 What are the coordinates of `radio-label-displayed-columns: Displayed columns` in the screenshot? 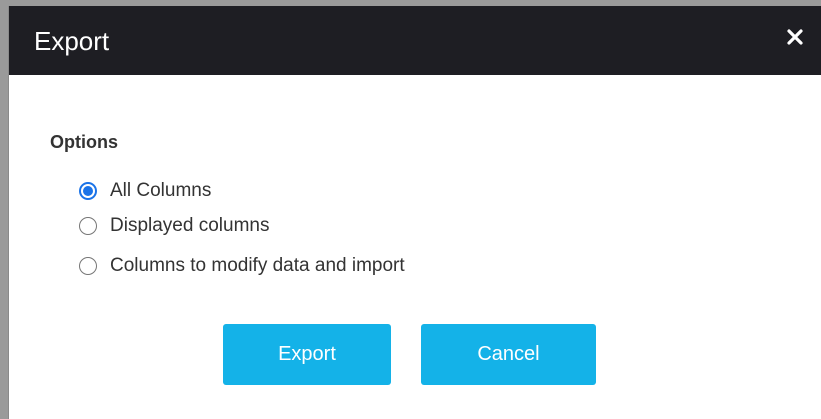 It's located at (190, 225).